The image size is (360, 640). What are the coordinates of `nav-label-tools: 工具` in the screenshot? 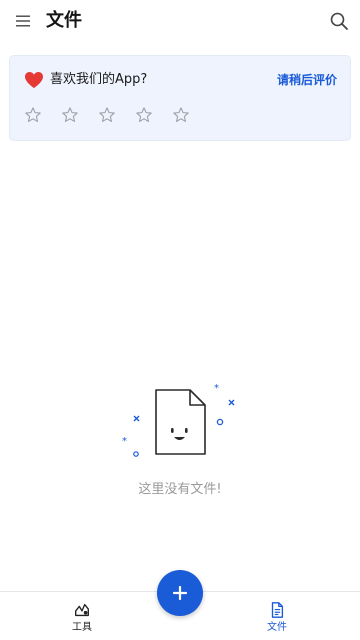 It's located at (82, 627).